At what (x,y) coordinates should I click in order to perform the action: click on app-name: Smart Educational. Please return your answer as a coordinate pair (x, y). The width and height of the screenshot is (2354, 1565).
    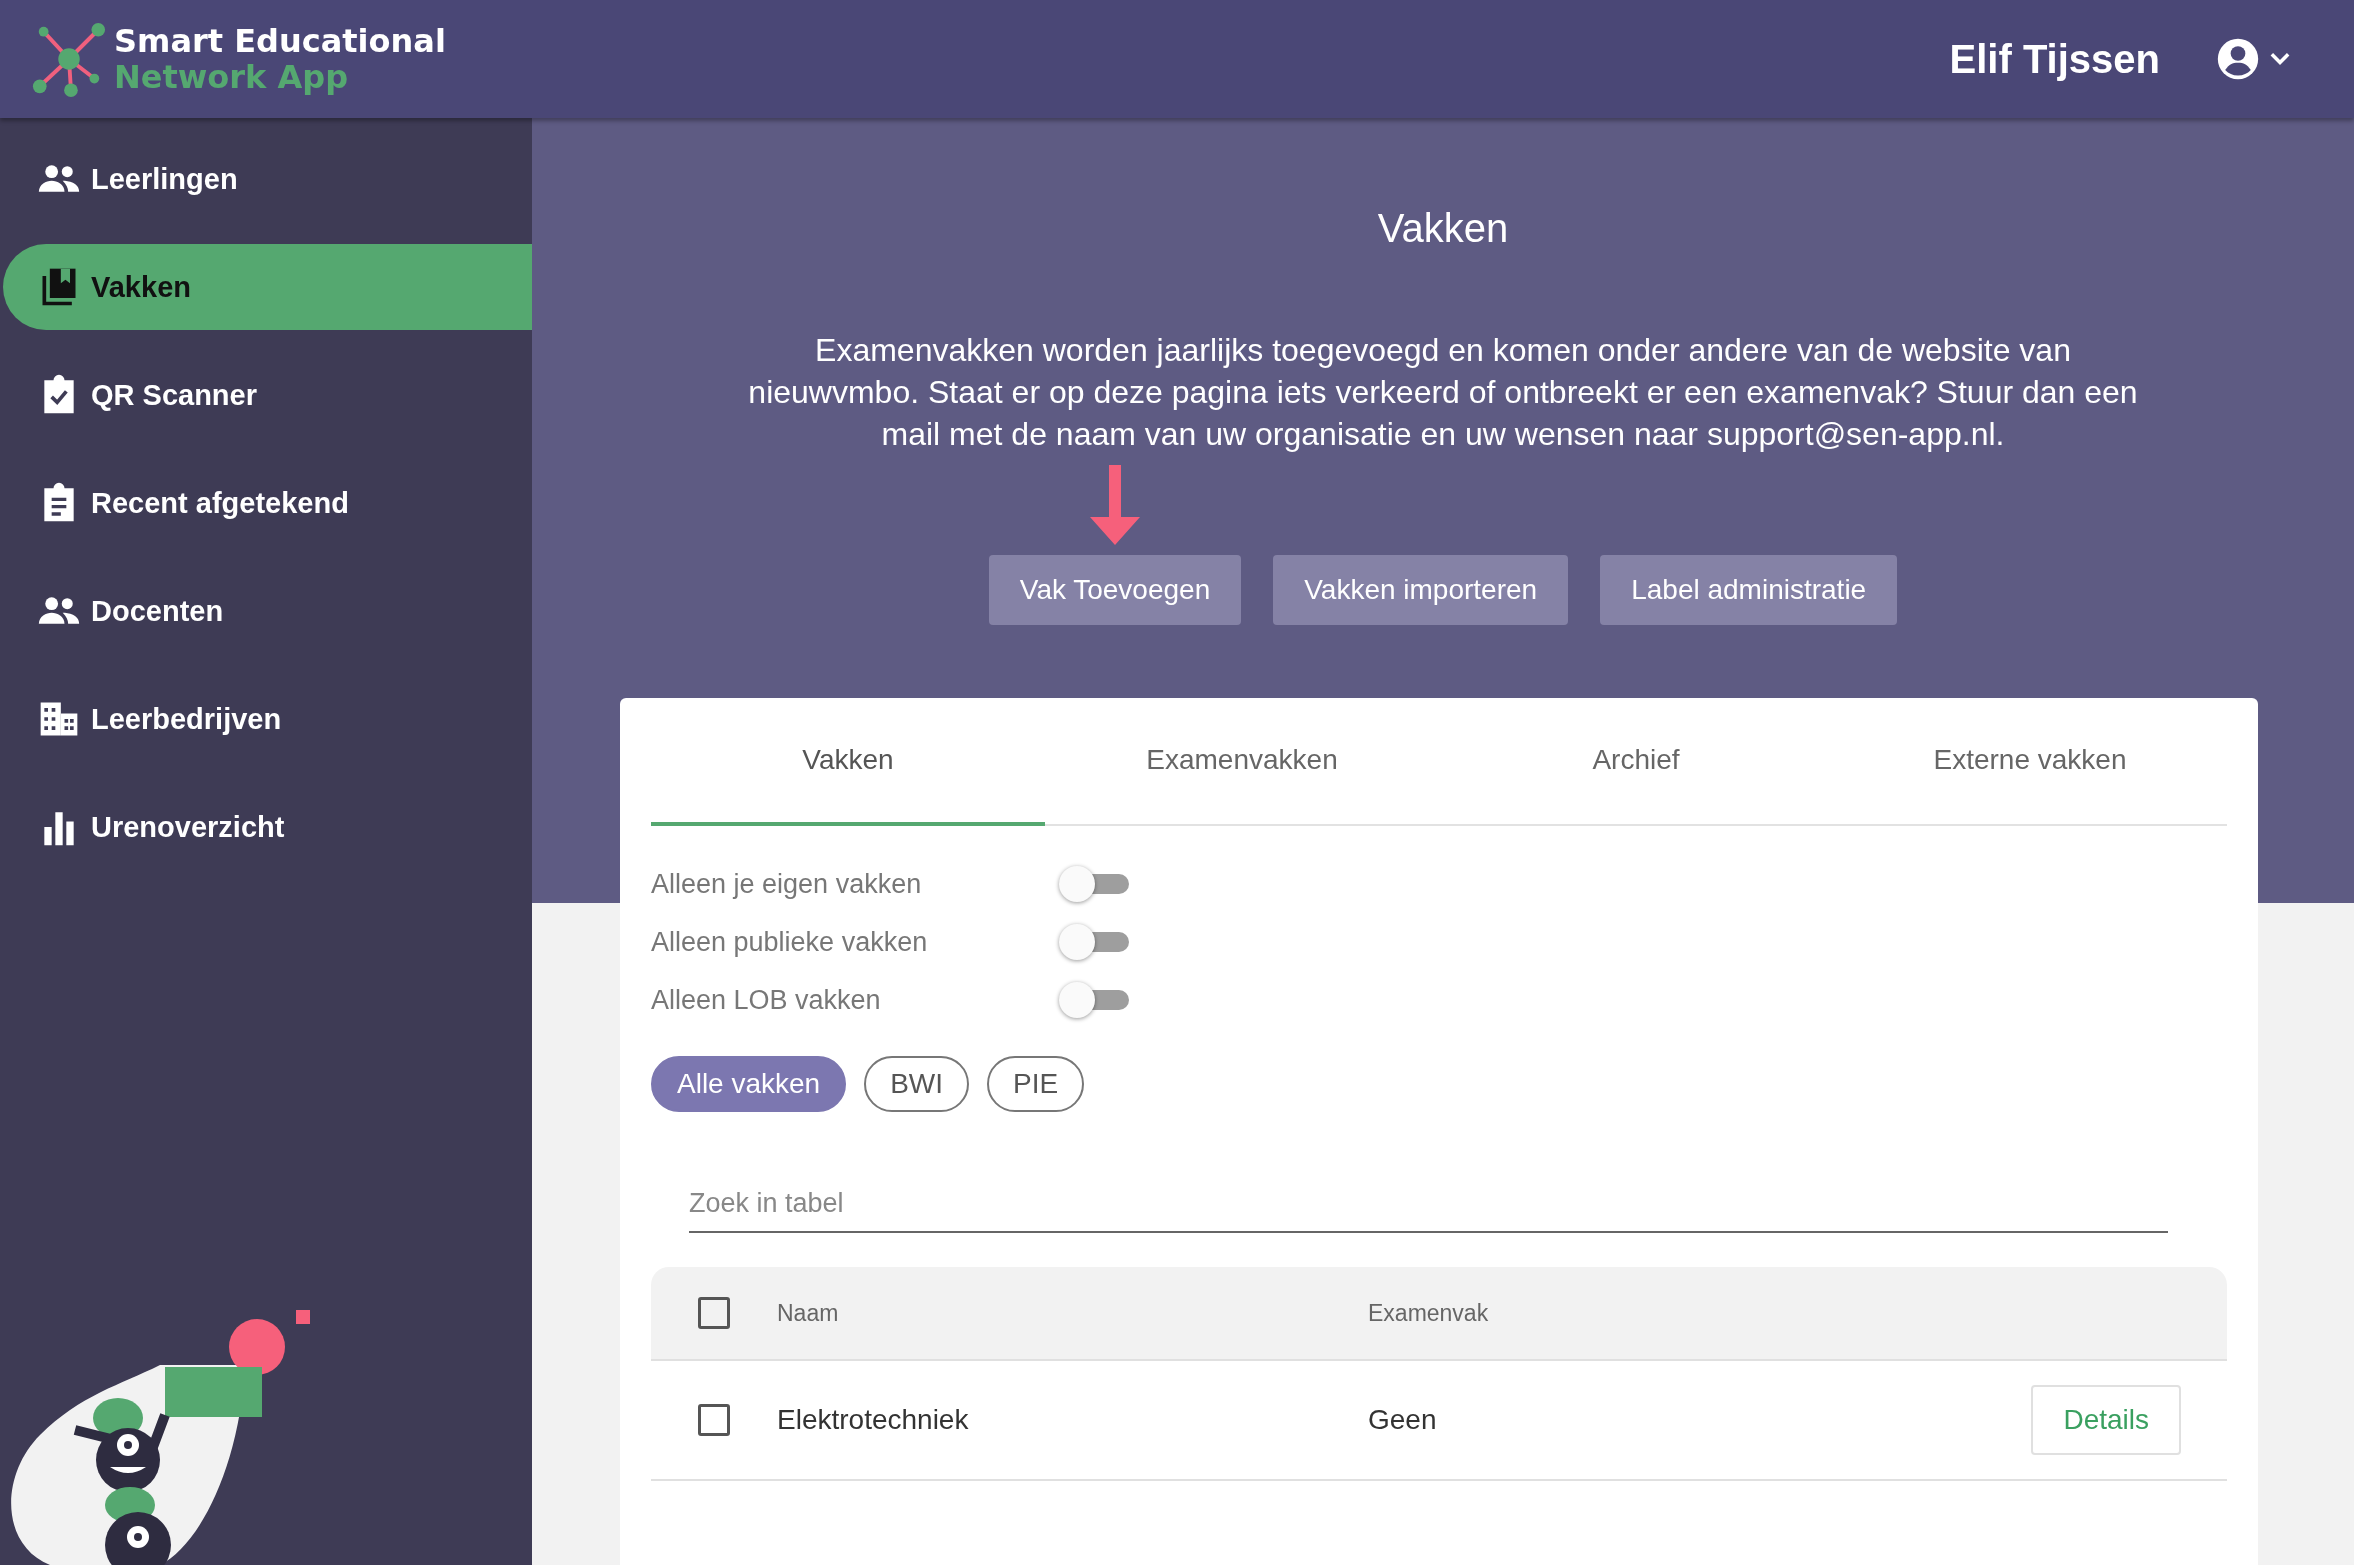
    Looking at the image, I should click on (280, 41).